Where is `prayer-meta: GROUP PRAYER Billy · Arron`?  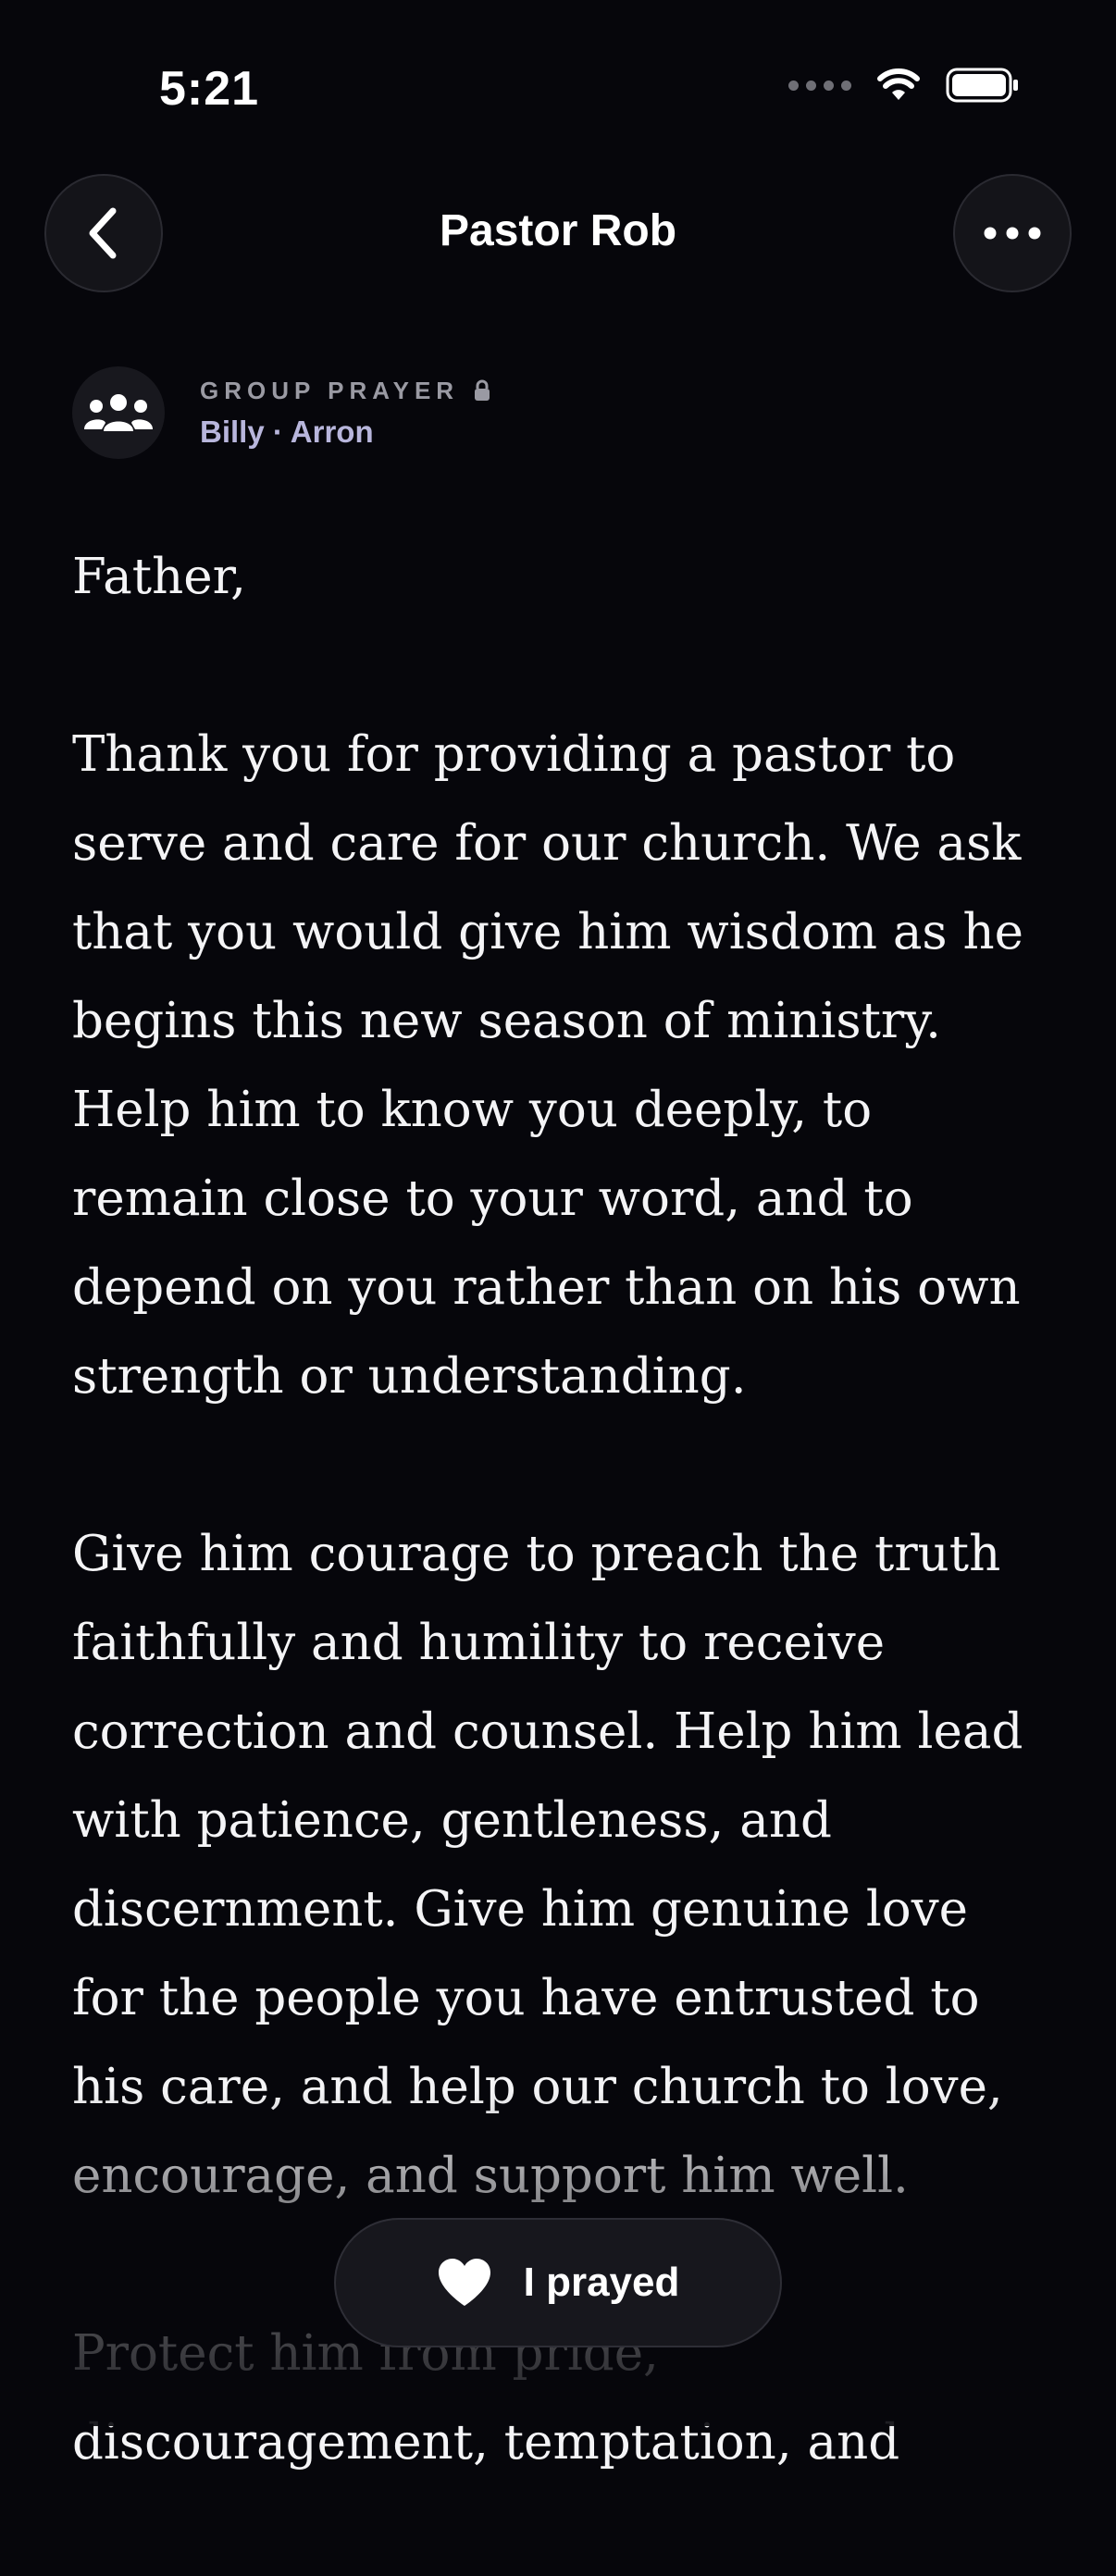
prayer-meta: GROUP PRAYER Billy · Arron is located at coordinates (281, 413).